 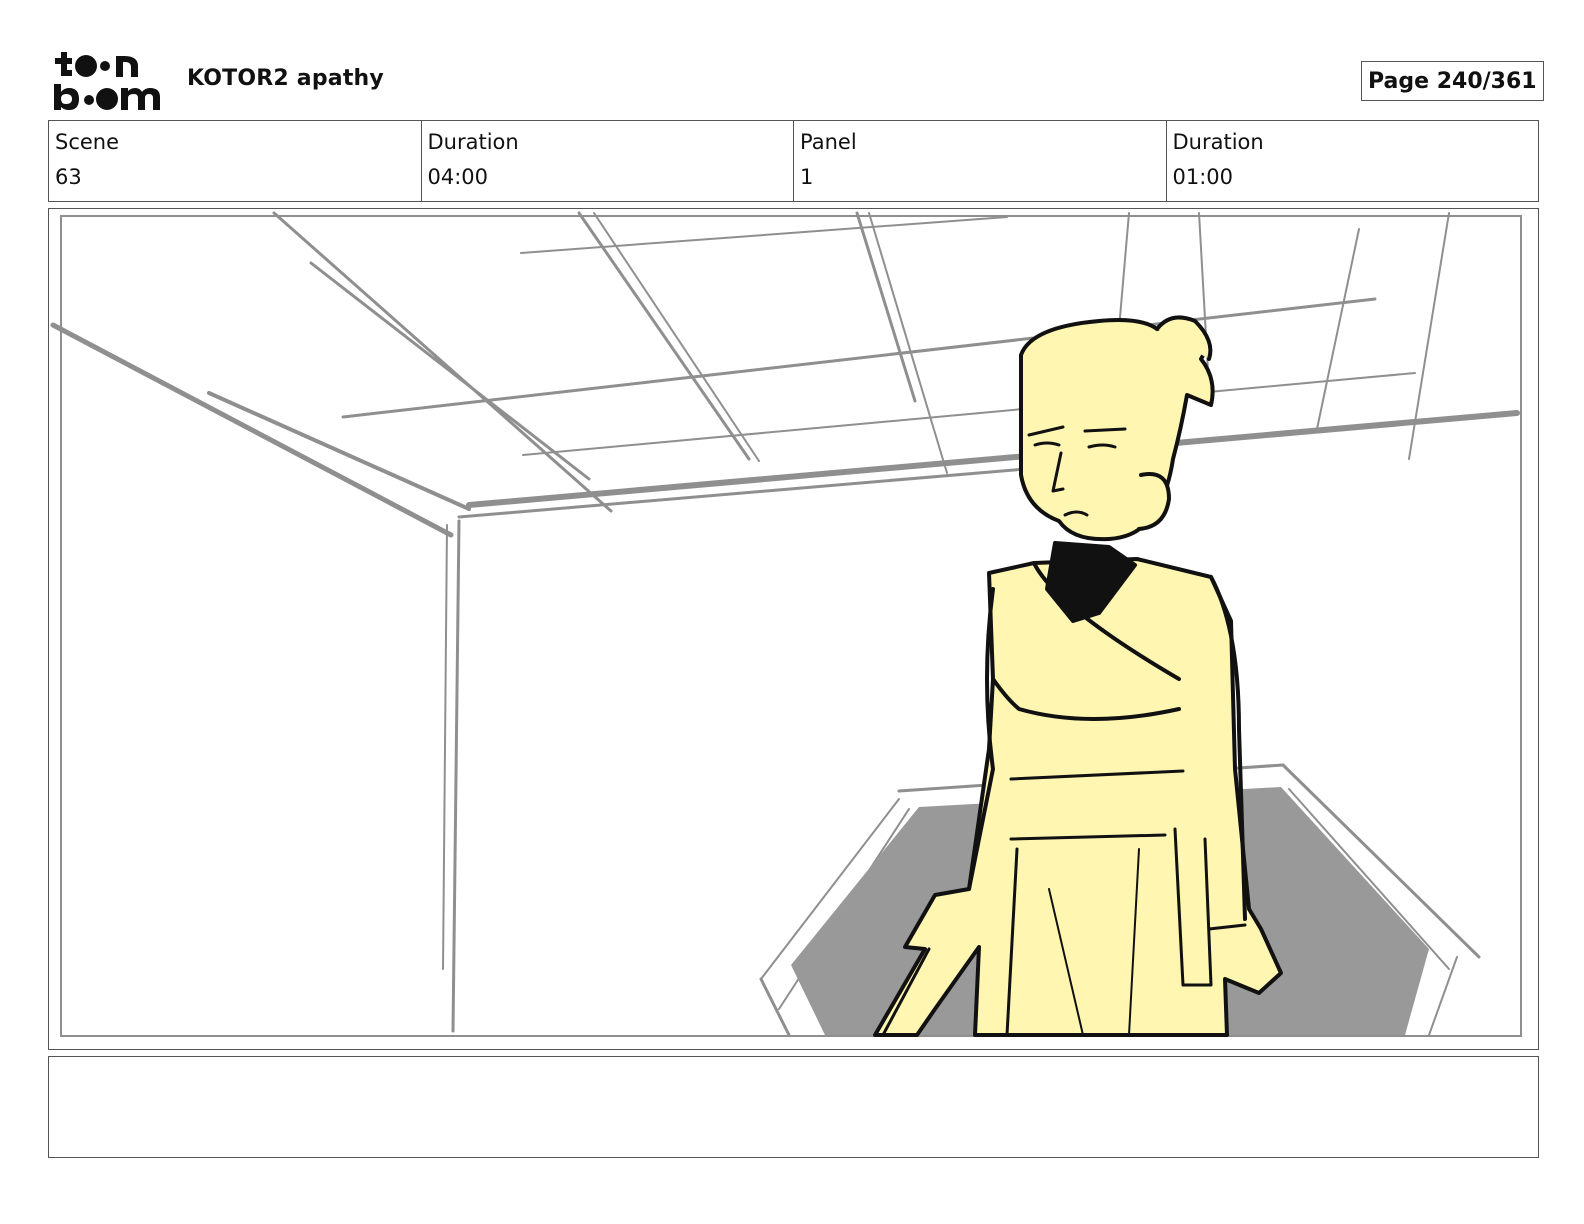 What do you see at coordinates (1203, 177) in the screenshot?
I see `panel-duration-value: 01:00` at bounding box center [1203, 177].